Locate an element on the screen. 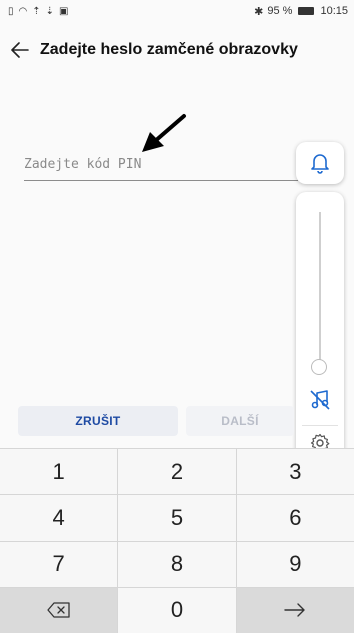  app-notification-icon: ▣ is located at coordinates (64, 11).